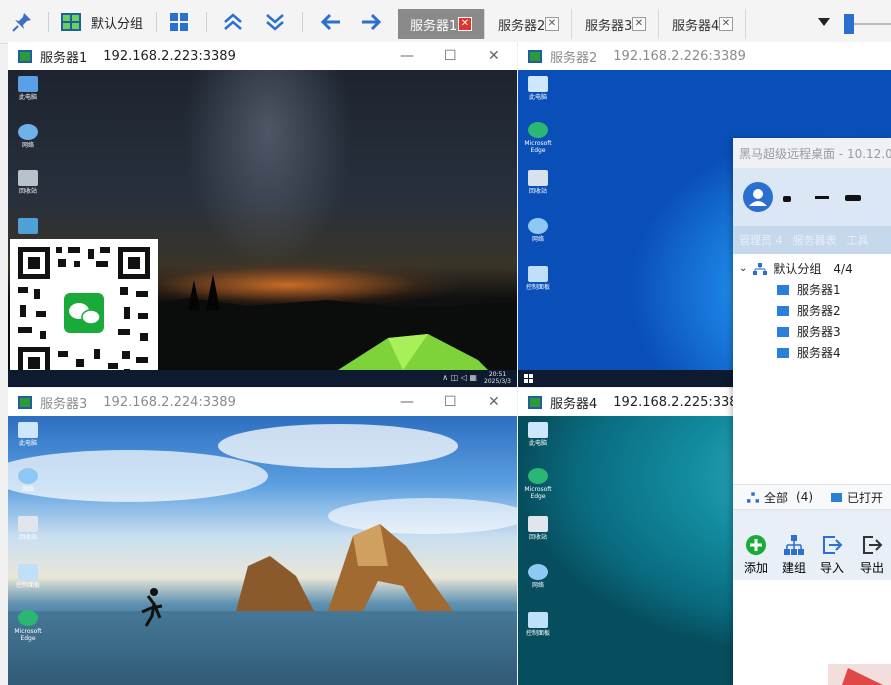  I want to click on move-up-button, so click(233, 22).